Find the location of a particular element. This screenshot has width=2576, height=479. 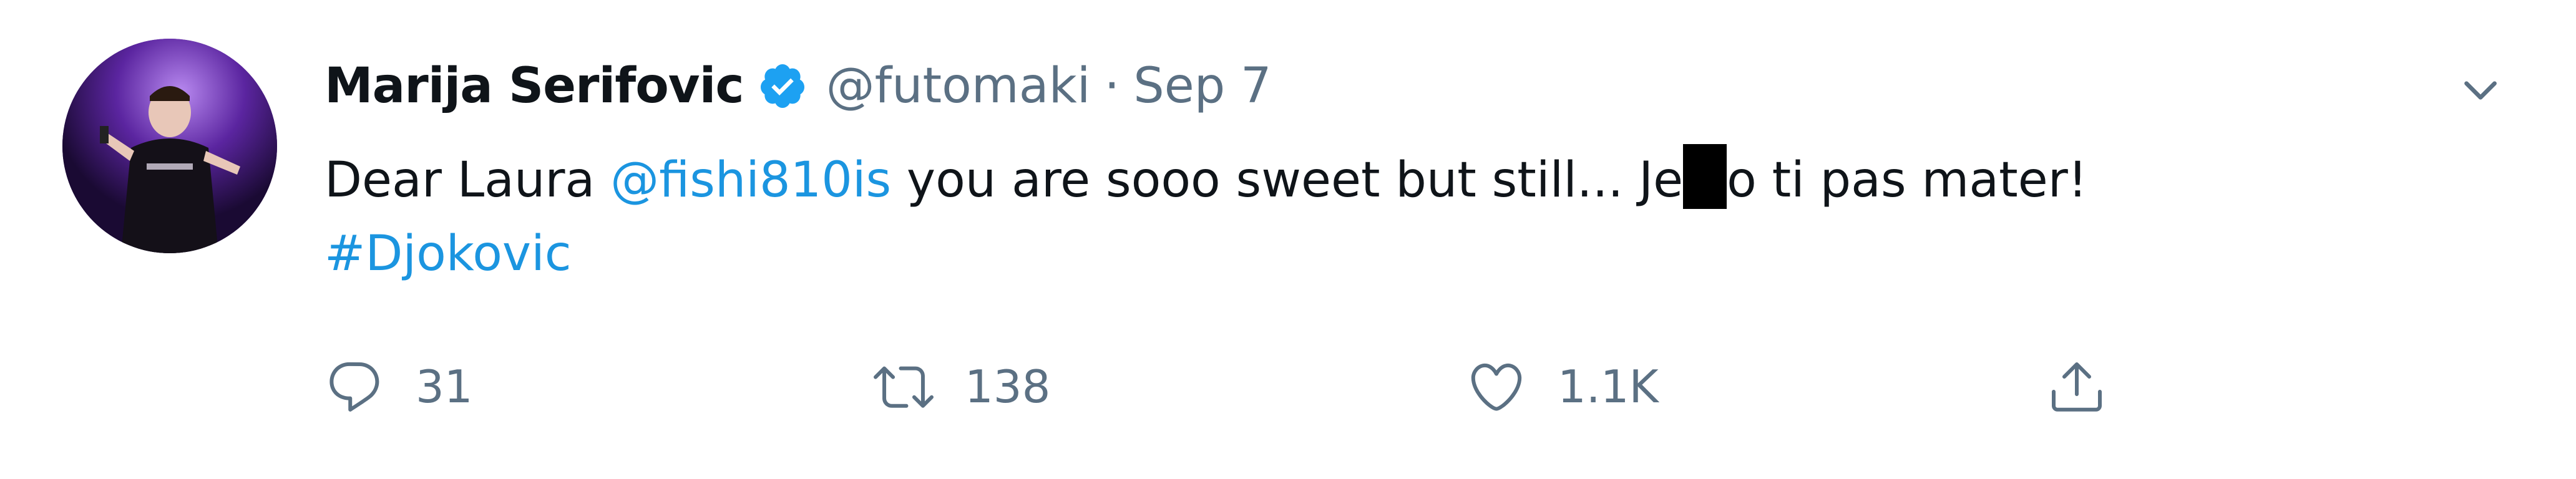

retweet-button: 138 is located at coordinates (962, 386).